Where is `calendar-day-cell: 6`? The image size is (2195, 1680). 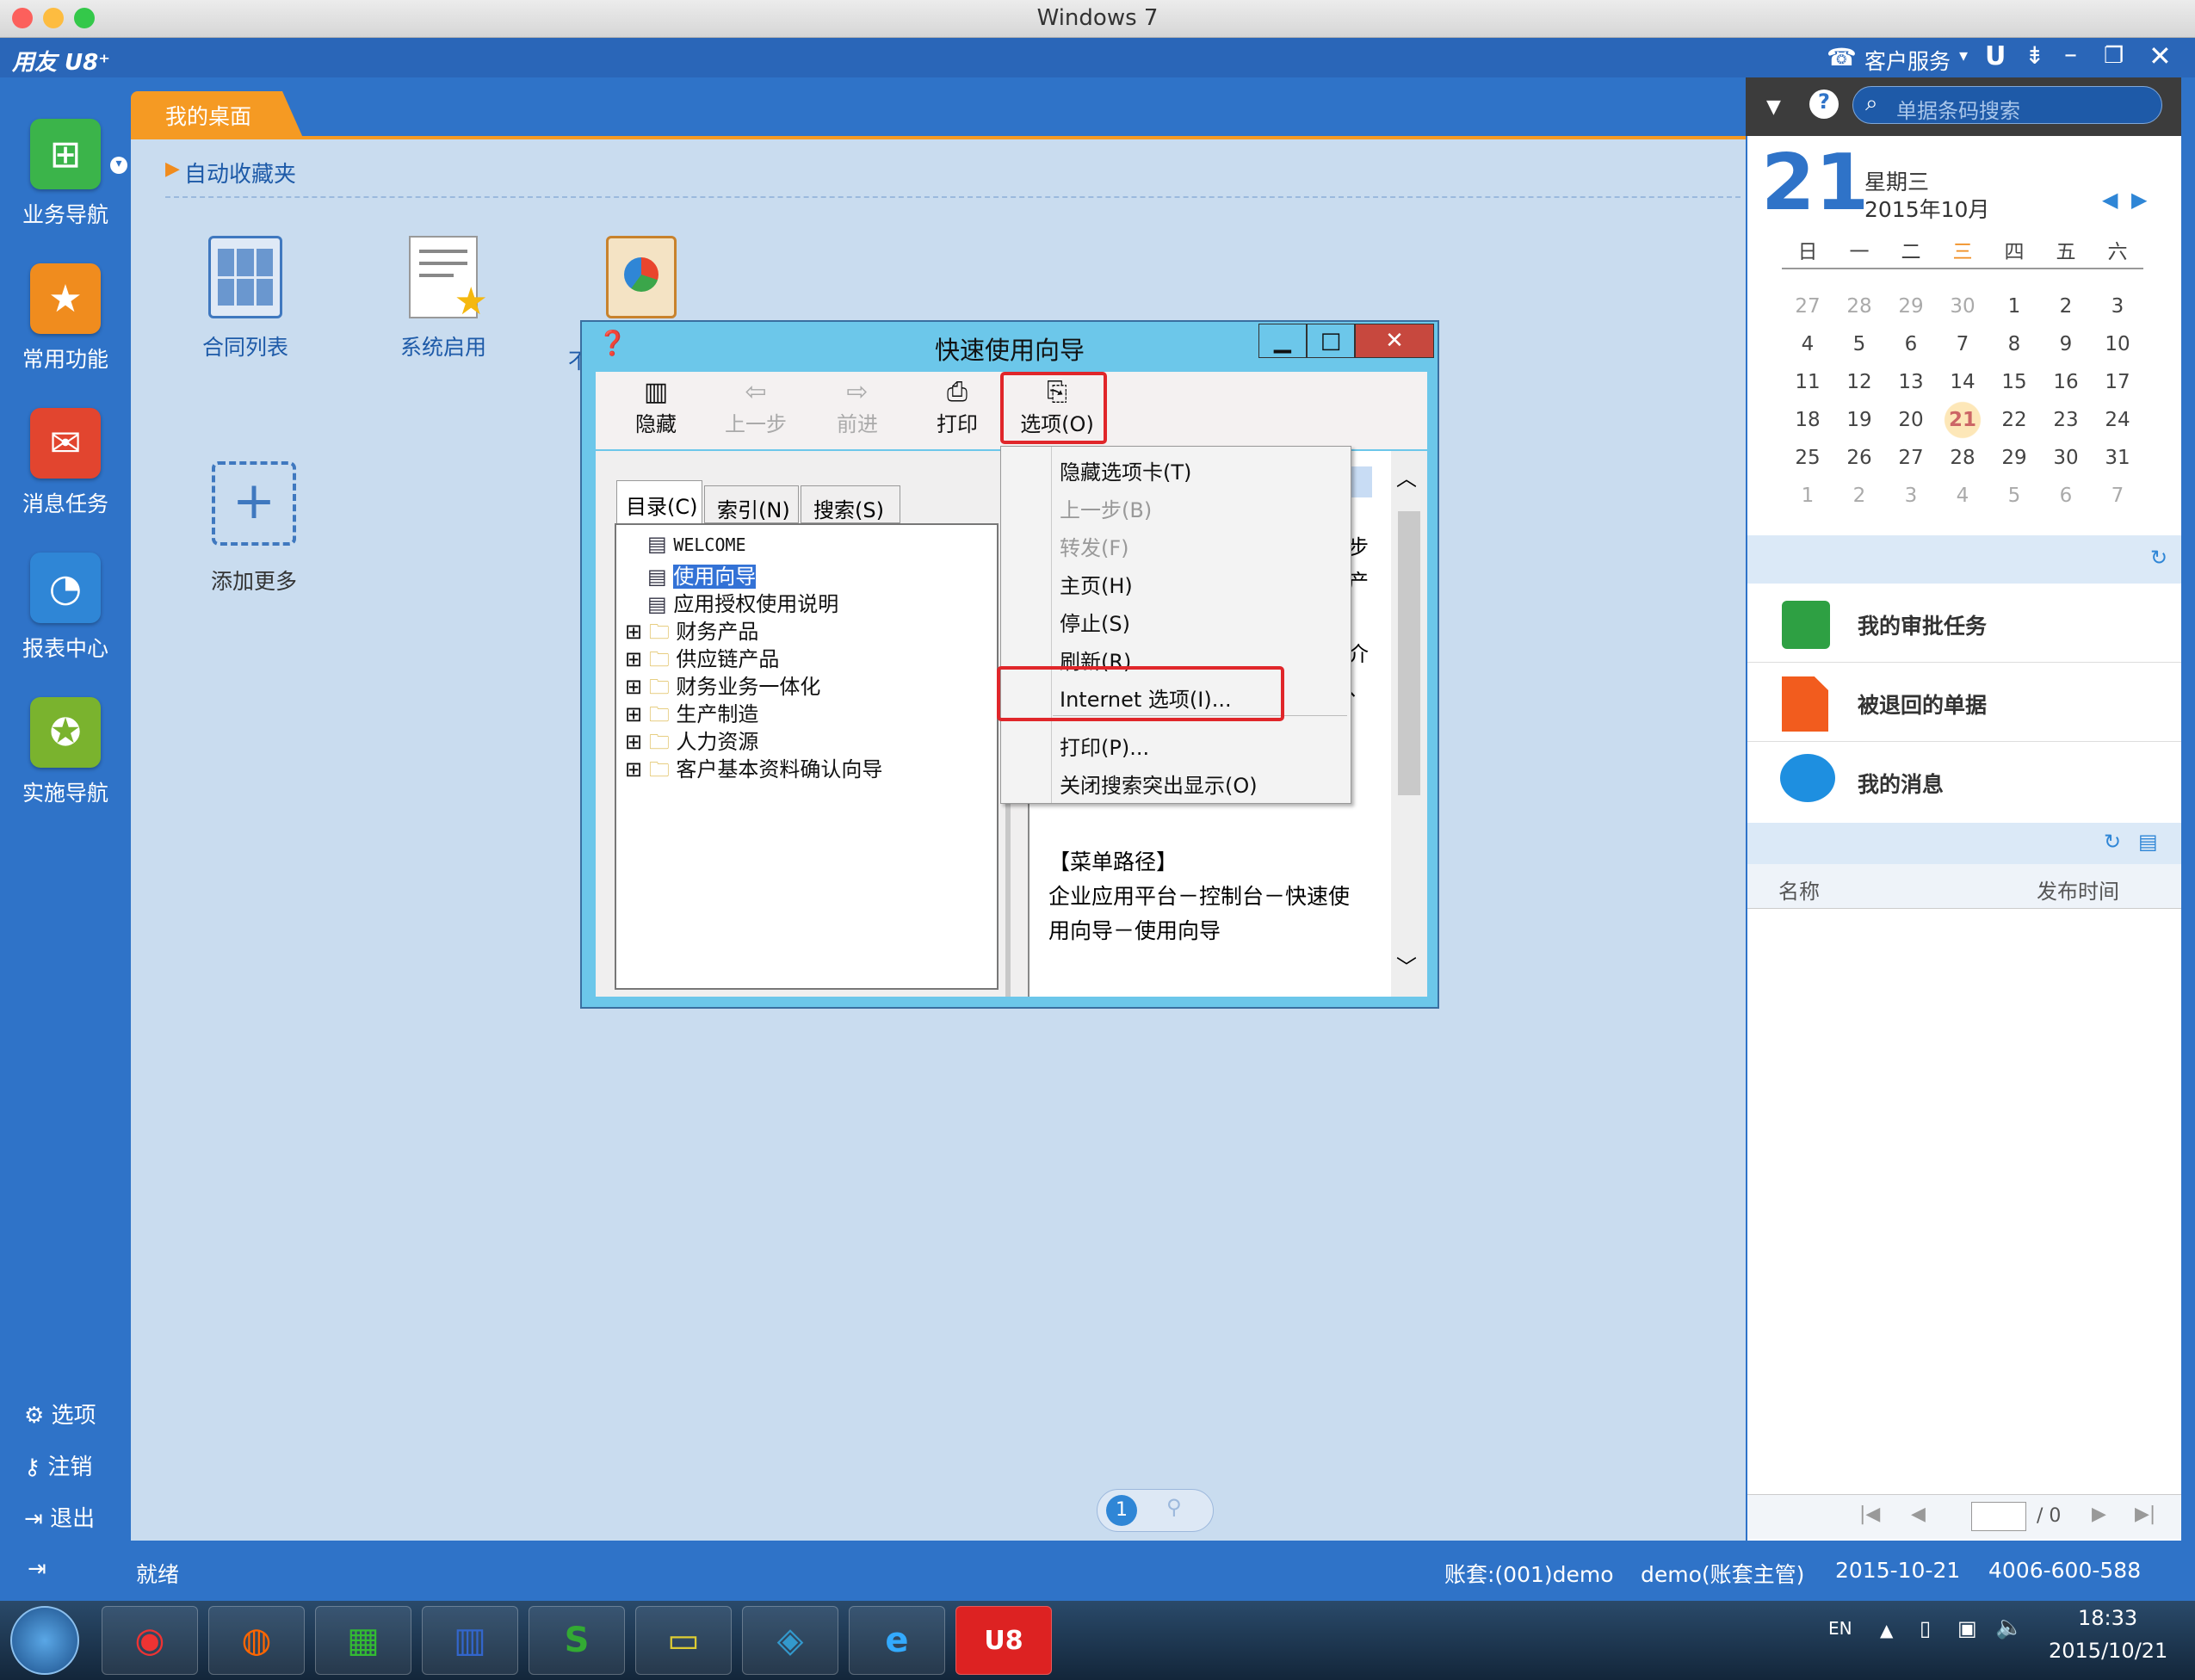 calendar-day-cell: 6 is located at coordinates (2066, 496).